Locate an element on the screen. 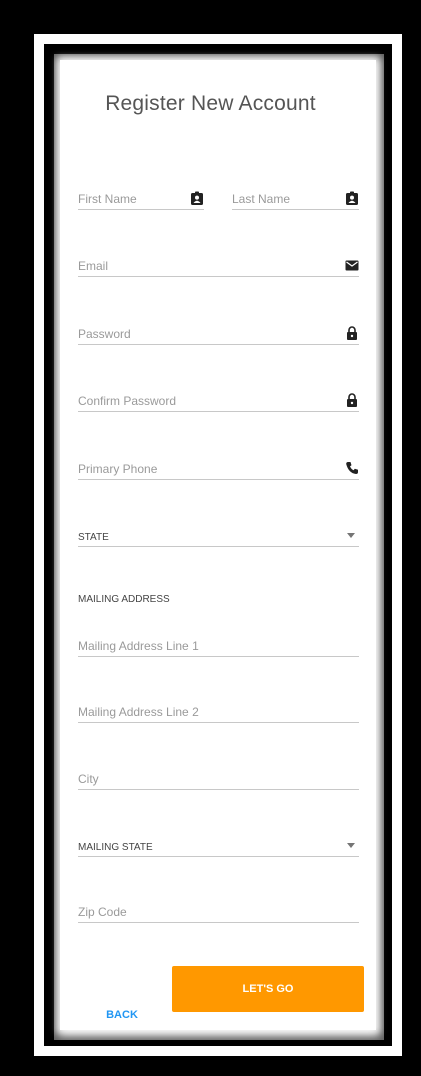 This screenshot has height=1076, width=421. city-placeholder: City is located at coordinates (88, 779).